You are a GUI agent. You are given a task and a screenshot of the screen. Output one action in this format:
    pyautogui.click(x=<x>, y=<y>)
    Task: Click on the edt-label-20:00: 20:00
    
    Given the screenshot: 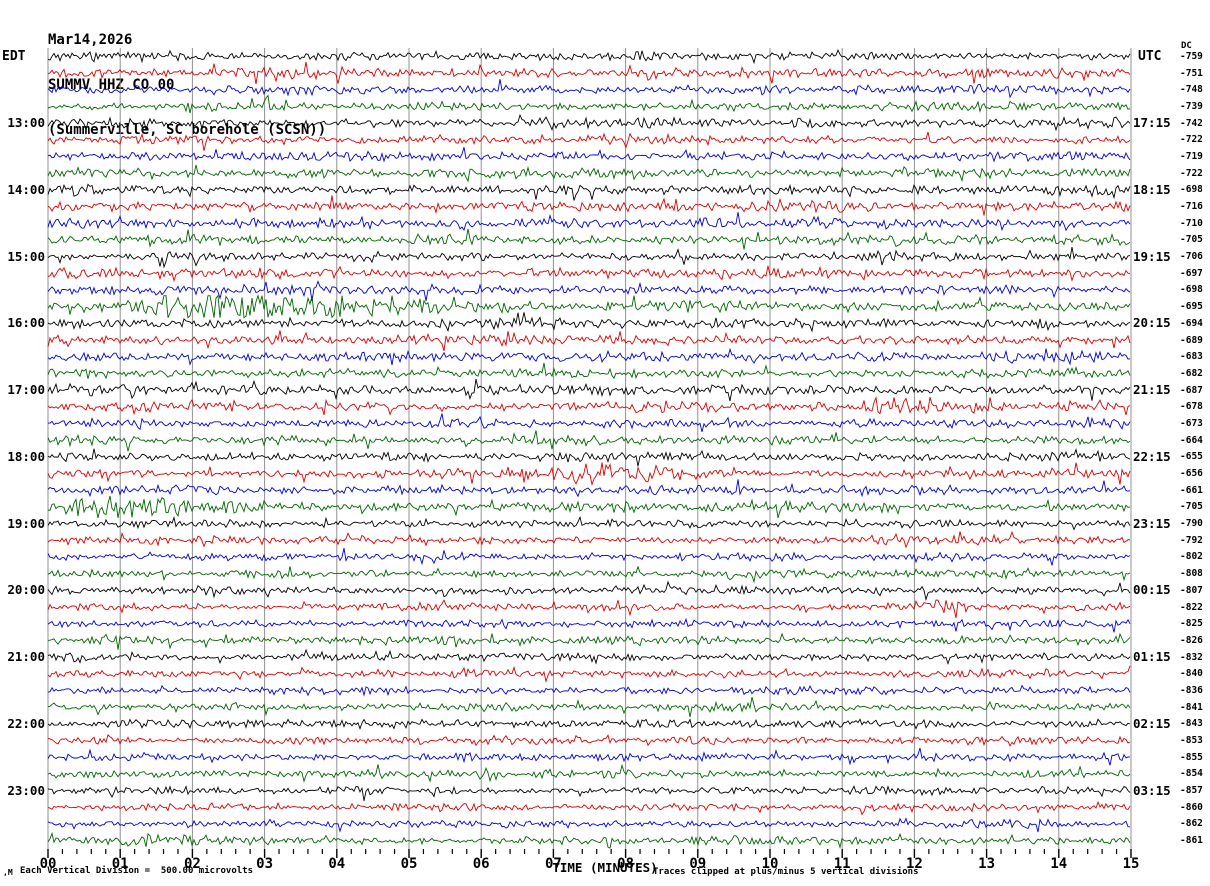 What is the action you would take?
    pyautogui.click(x=26, y=590)
    